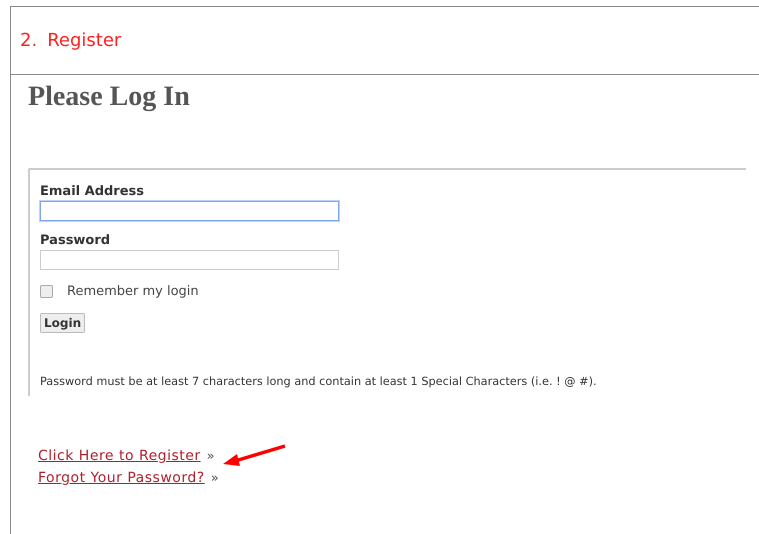 This screenshot has height=534, width=759. What do you see at coordinates (318, 381) in the screenshot?
I see `password-hint: Password must be at least 7 characters long and contain at least 1 Special Characters (i.e. ! @ #).` at bounding box center [318, 381].